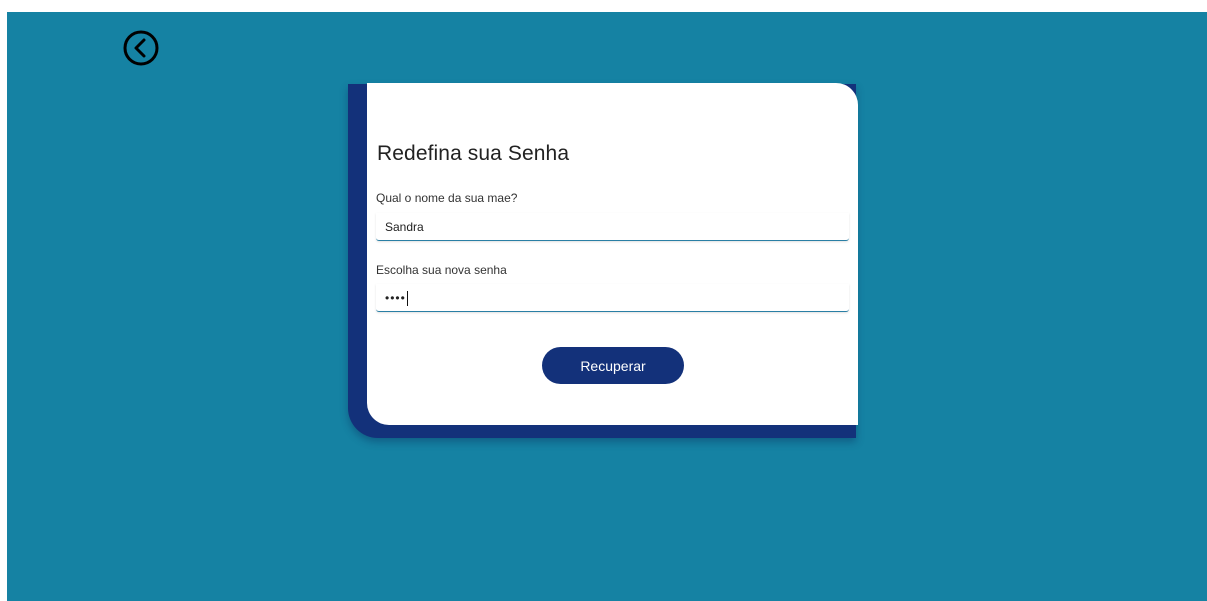 The image size is (1207, 601). Describe the element at coordinates (447, 198) in the screenshot. I see `question-label: Qual o nome da sua mae?` at that location.